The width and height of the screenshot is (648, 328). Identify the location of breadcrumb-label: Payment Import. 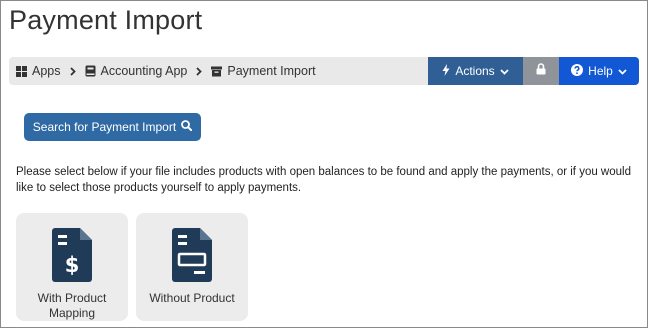
(271, 71).